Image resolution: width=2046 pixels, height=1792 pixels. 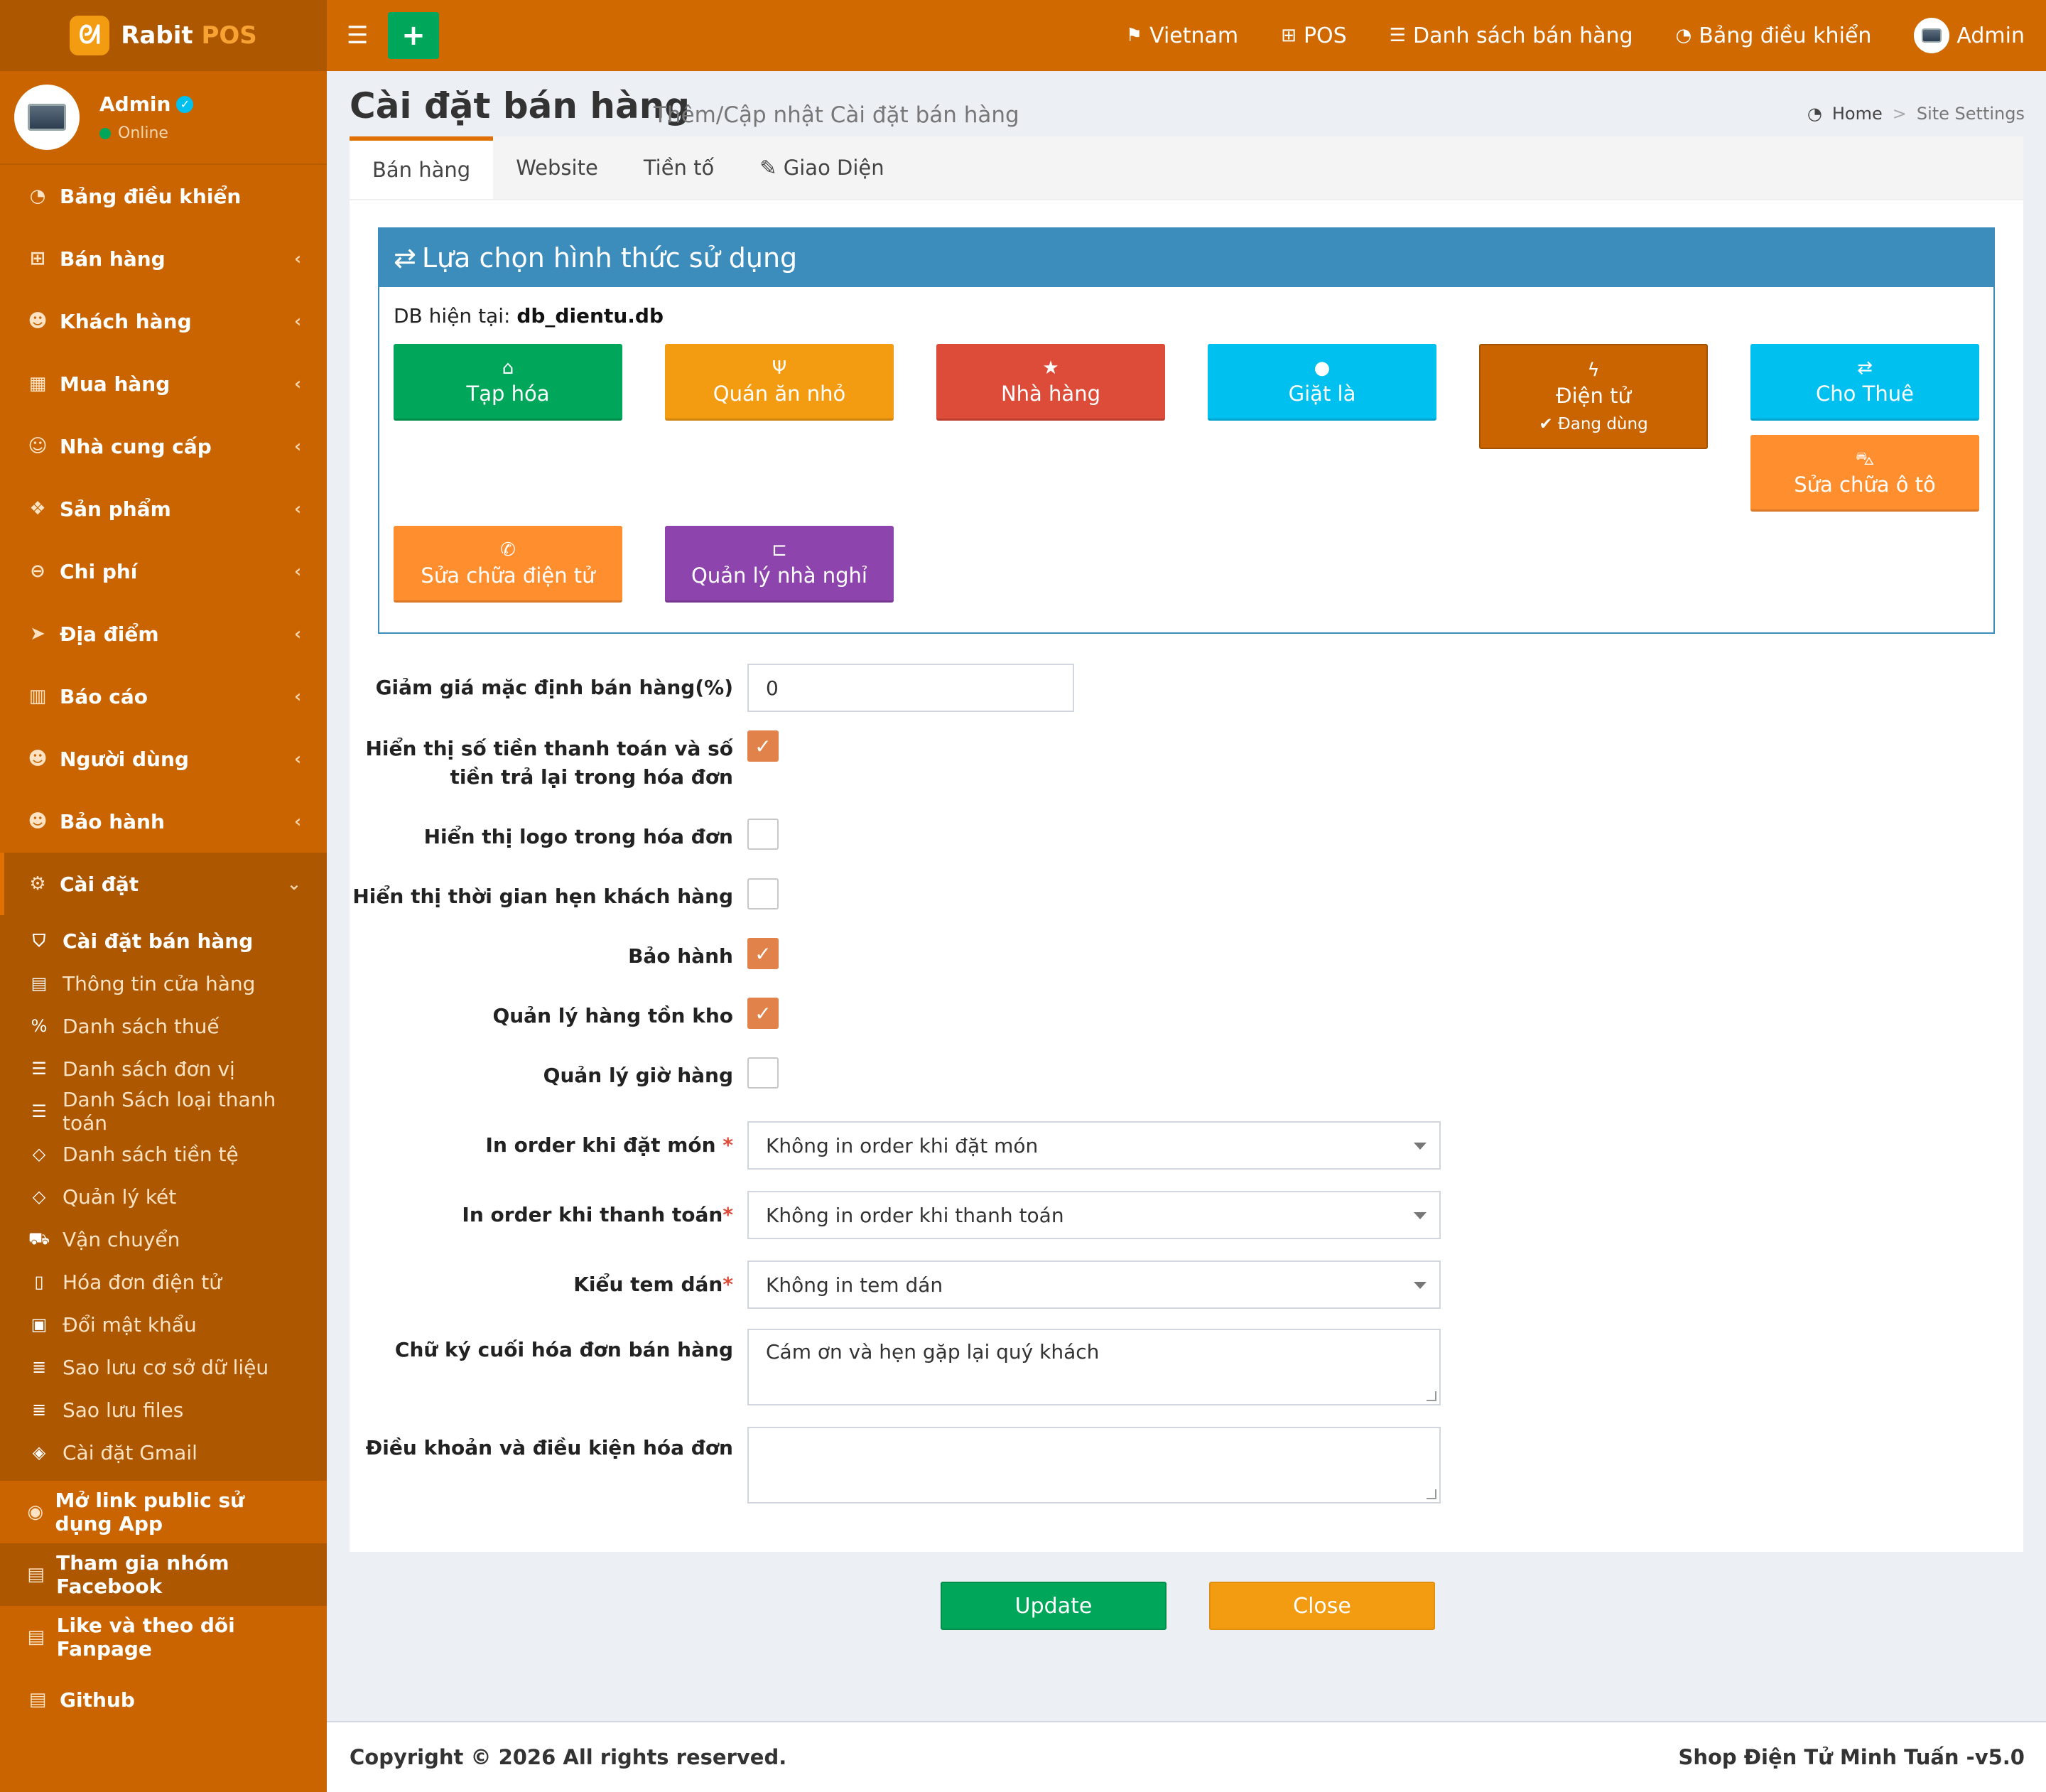 I want to click on submenu-item-cash-register: ◇ Quản lý két, so click(x=163, y=1196).